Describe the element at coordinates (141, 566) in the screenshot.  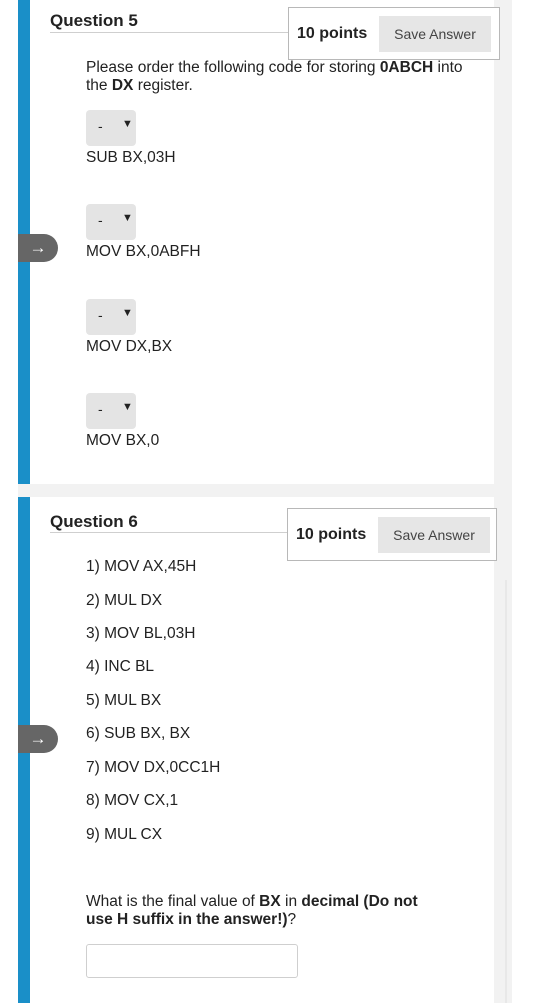
I see `code-list-item: 1) MOV AX,45H` at that location.